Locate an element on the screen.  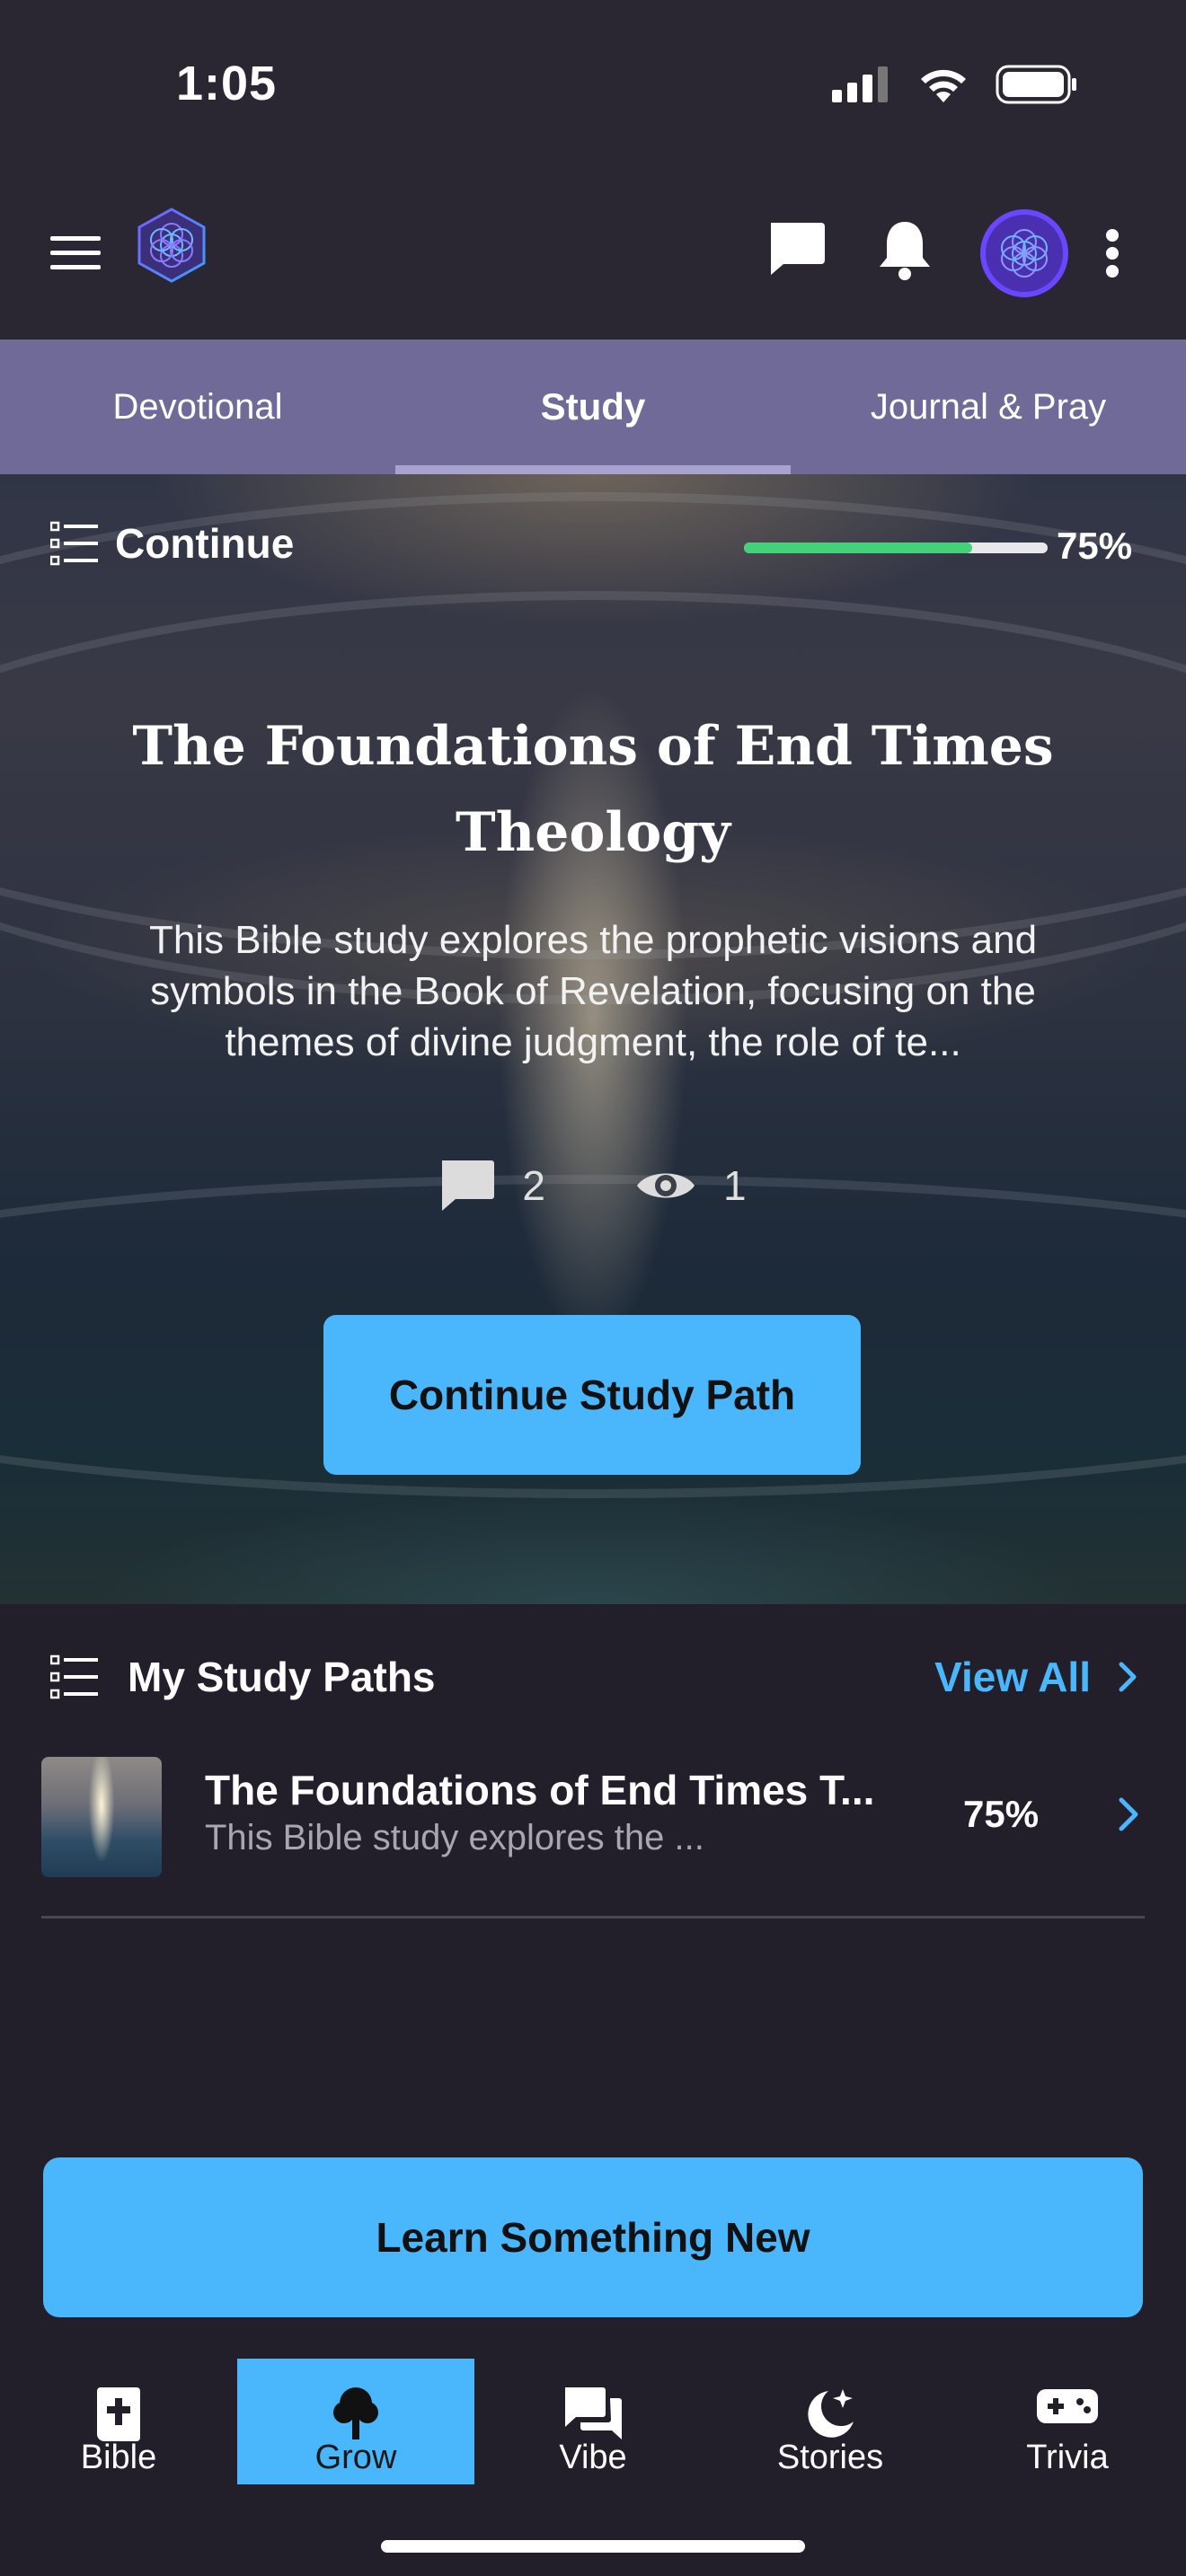
views-count: 1 is located at coordinates (735, 1185).